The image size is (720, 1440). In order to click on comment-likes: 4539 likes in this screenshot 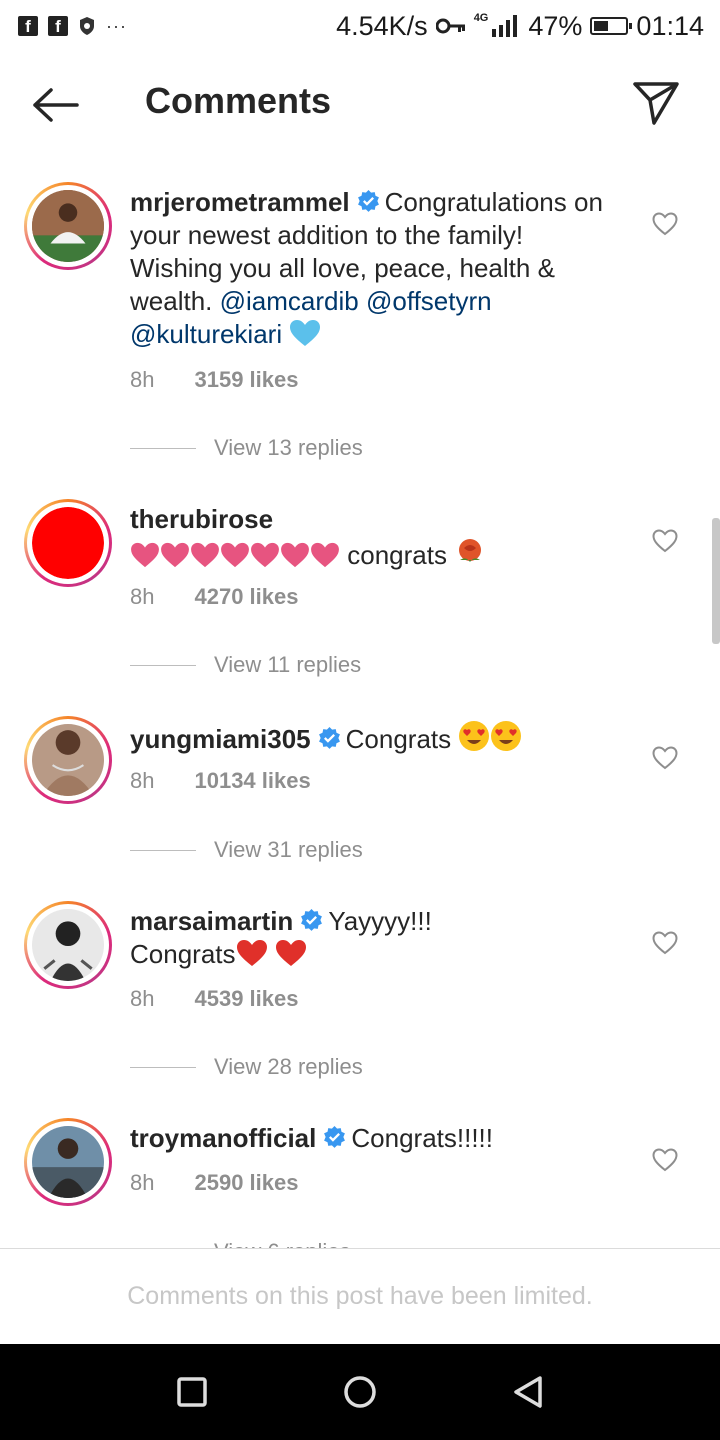, I will do `click(246, 999)`.